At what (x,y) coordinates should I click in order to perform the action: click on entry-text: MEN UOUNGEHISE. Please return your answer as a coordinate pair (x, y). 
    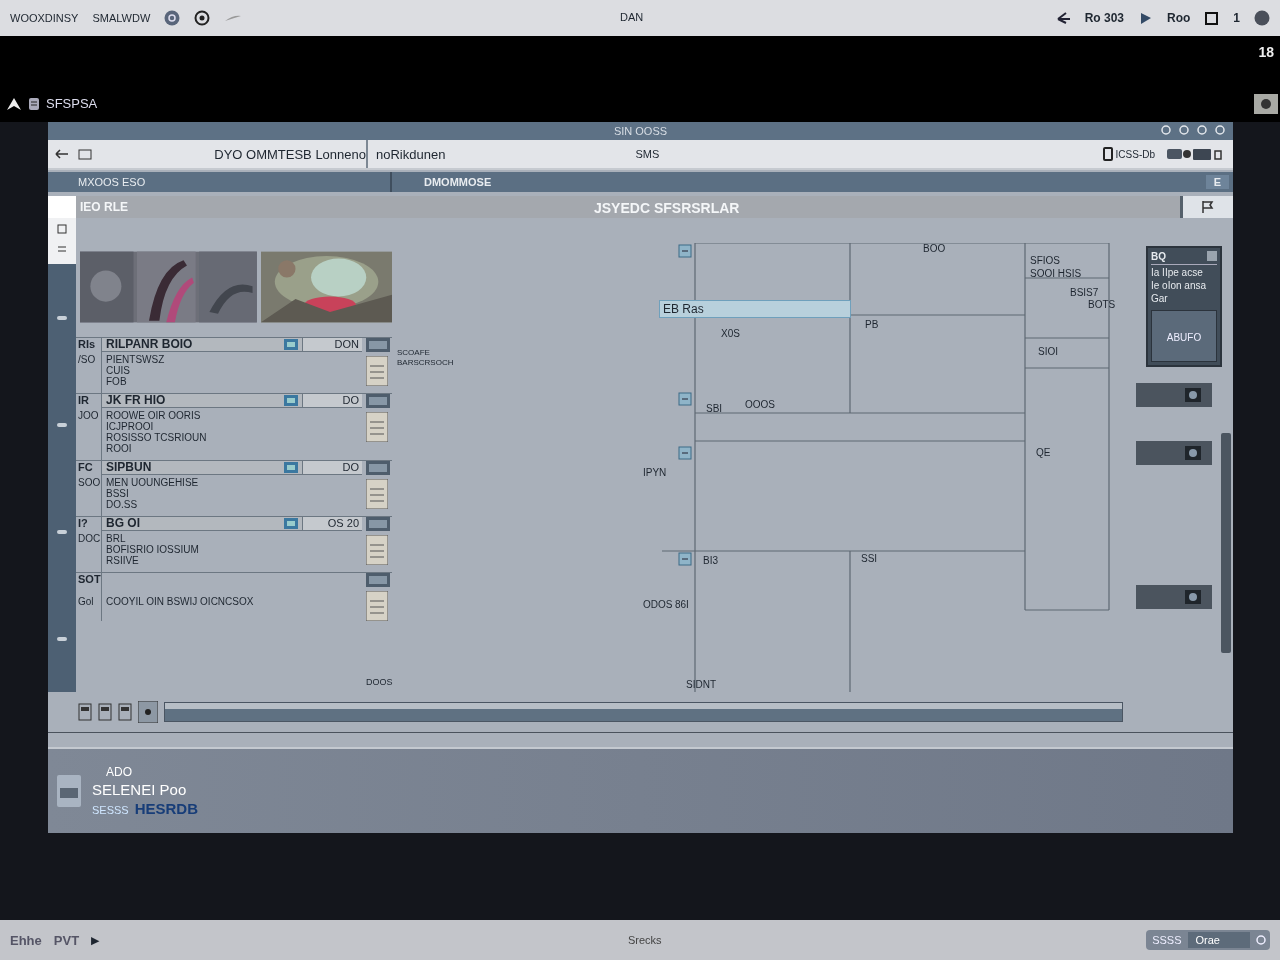
    Looking at the image, I should click on (153, 482).